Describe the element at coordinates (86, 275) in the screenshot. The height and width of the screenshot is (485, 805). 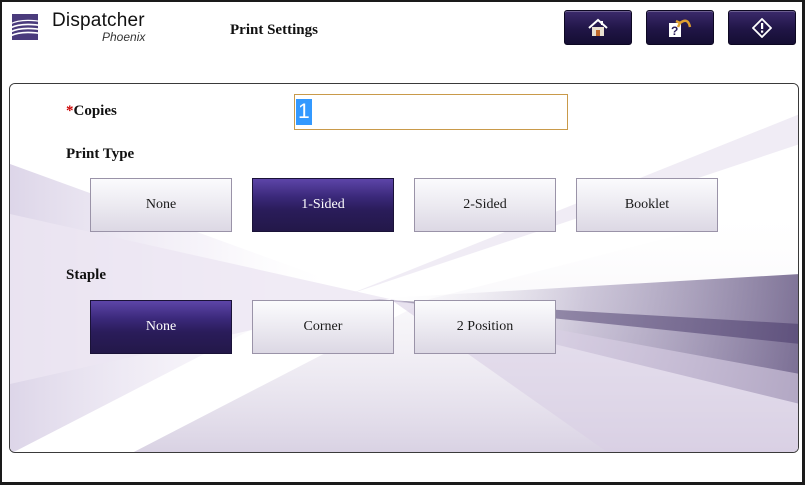
I see `staple-label: Staple` at that location.